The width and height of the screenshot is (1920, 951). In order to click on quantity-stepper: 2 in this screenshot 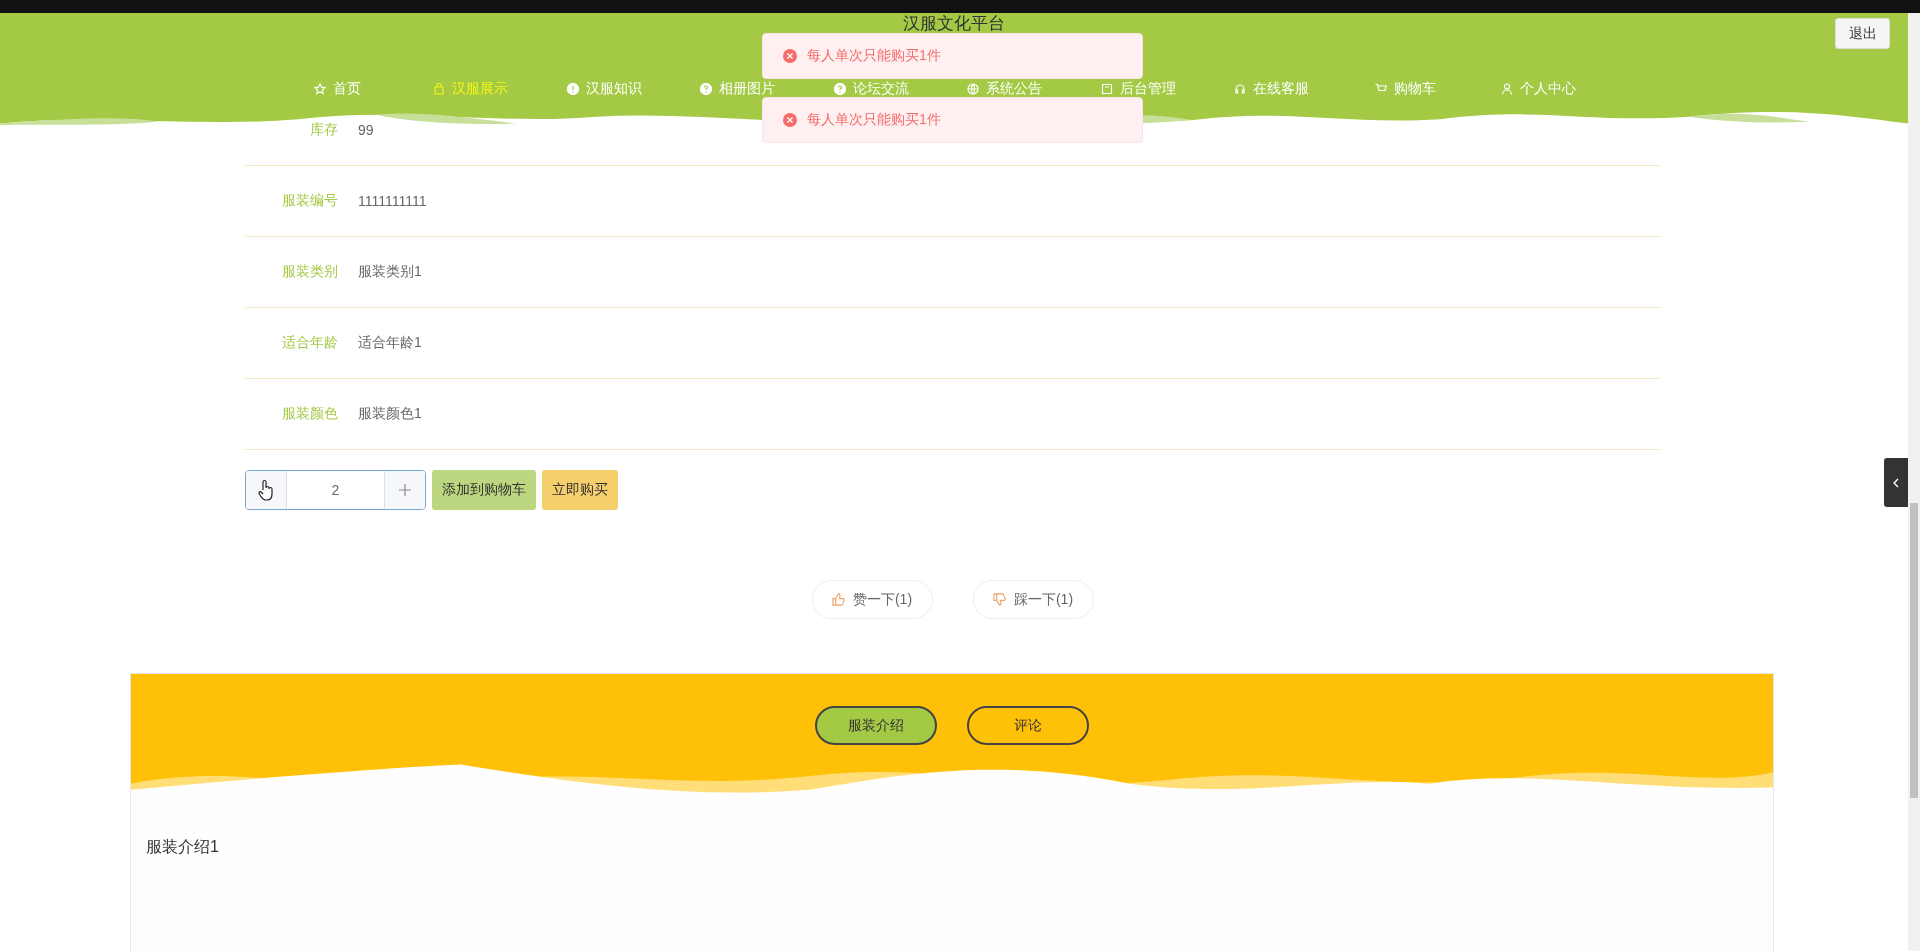, I will do `click(335, 490)`.